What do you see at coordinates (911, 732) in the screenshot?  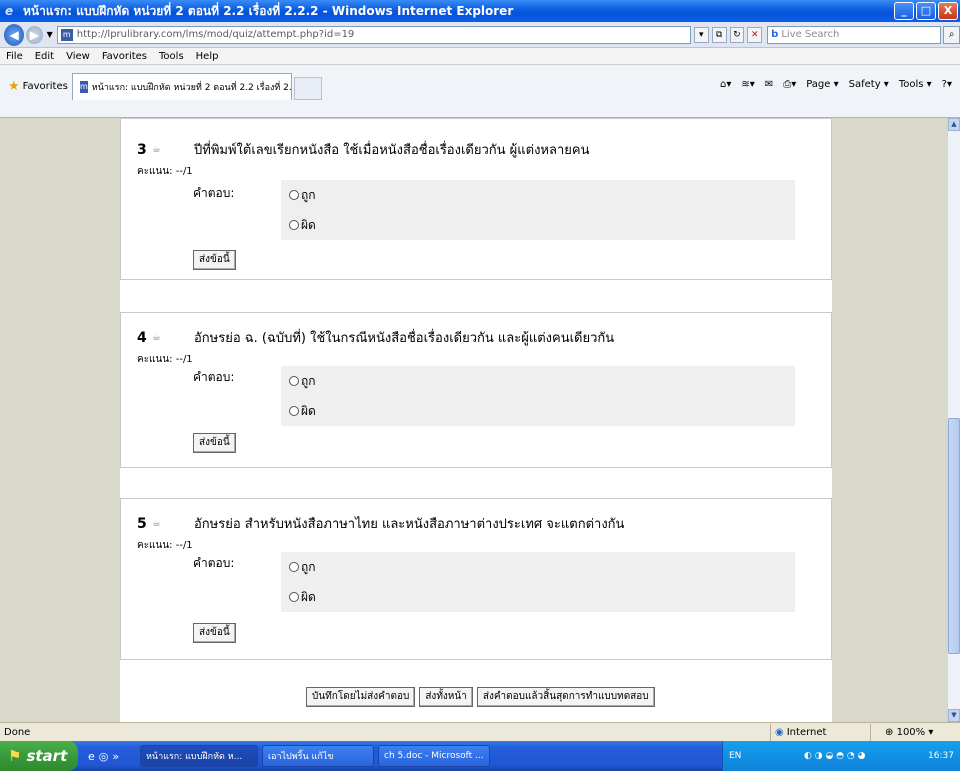 I see `zoom-value: 100%` at bounding box center [911, 732].